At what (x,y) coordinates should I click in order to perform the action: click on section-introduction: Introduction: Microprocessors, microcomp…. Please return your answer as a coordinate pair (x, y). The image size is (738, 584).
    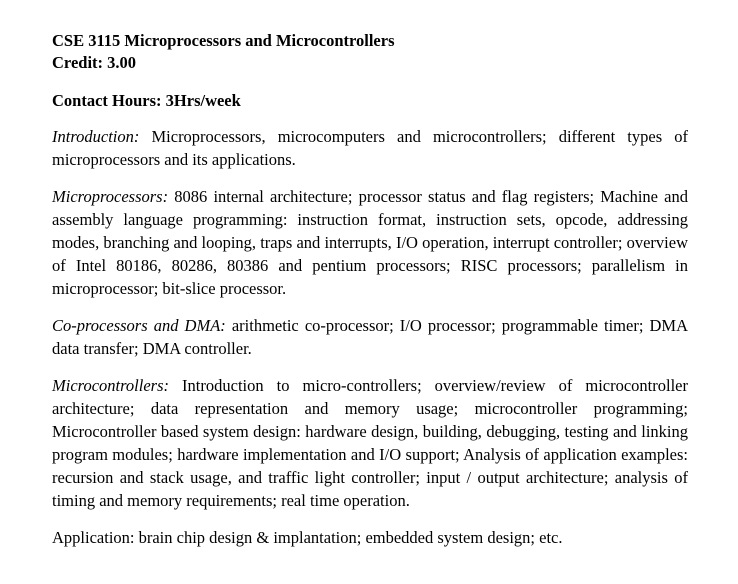
    Looking at the image, I should click on (370, 148).